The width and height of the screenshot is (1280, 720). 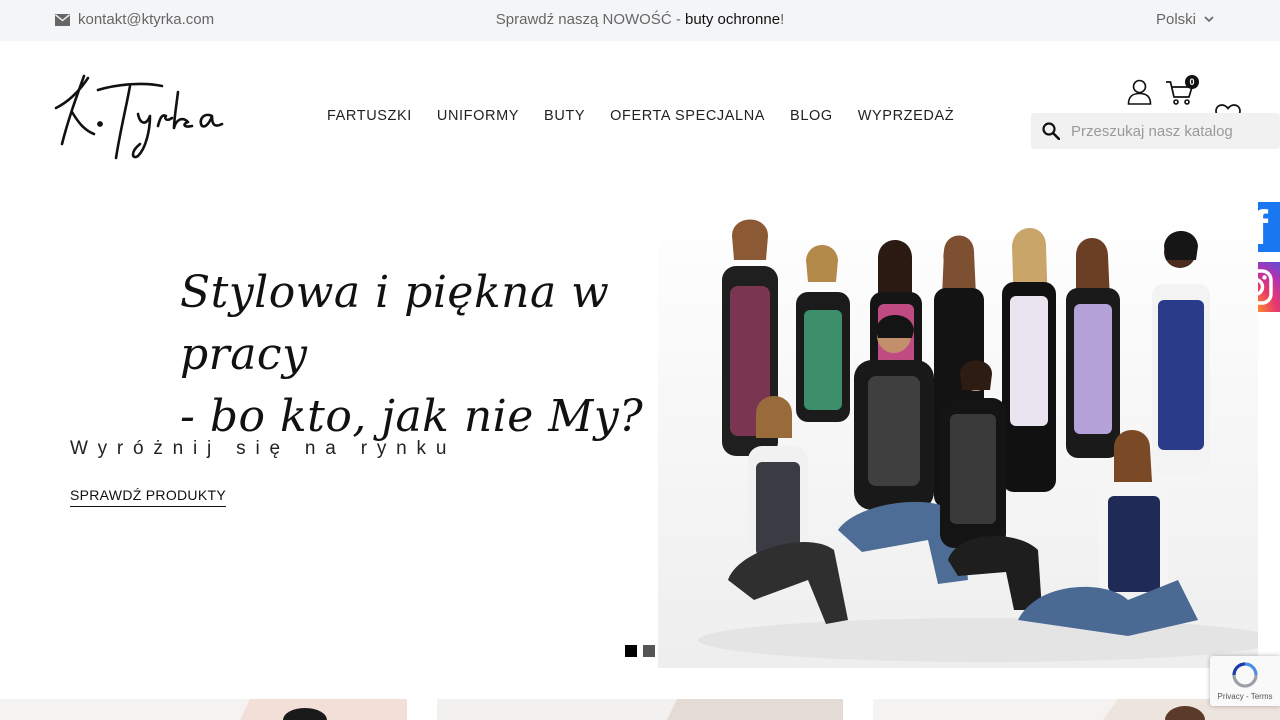 I want to click on language-selector: Polski, so click(x=1185, y=19).